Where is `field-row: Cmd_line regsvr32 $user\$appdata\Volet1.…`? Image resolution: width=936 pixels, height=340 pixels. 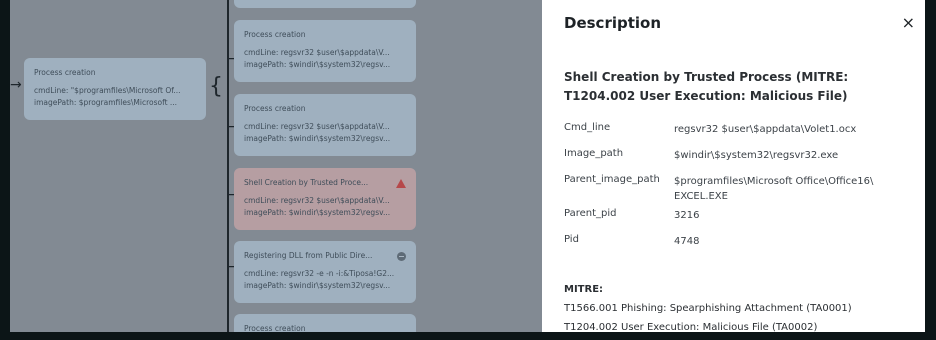
field-row: Cmd_line regsvr32 $user\$appdata\Volet1.… is located at coordinates (741, 135).